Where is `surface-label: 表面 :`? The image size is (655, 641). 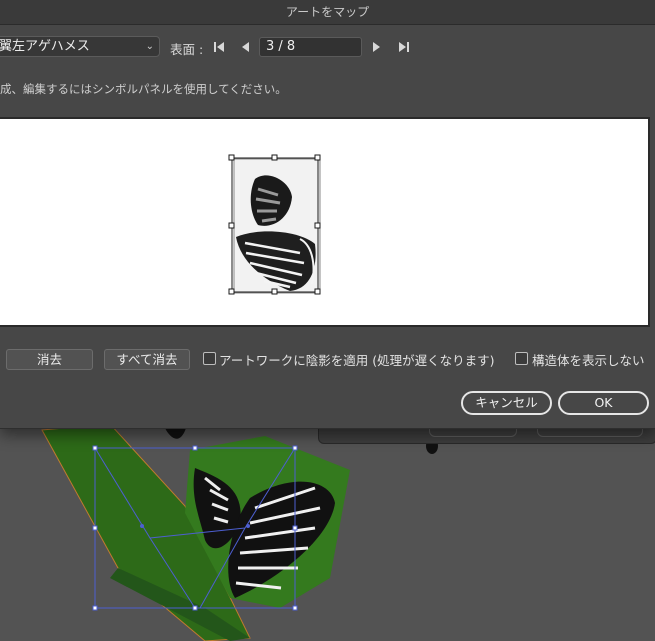
surface-label: 表面 : is located at coordinates (187, 49).